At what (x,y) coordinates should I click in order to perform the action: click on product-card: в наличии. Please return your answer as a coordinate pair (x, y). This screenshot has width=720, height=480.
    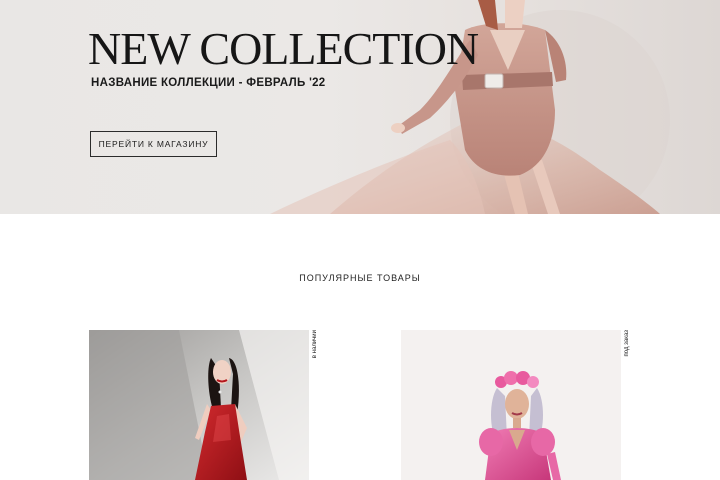
    Looking at the image, I should click on (205, 405).